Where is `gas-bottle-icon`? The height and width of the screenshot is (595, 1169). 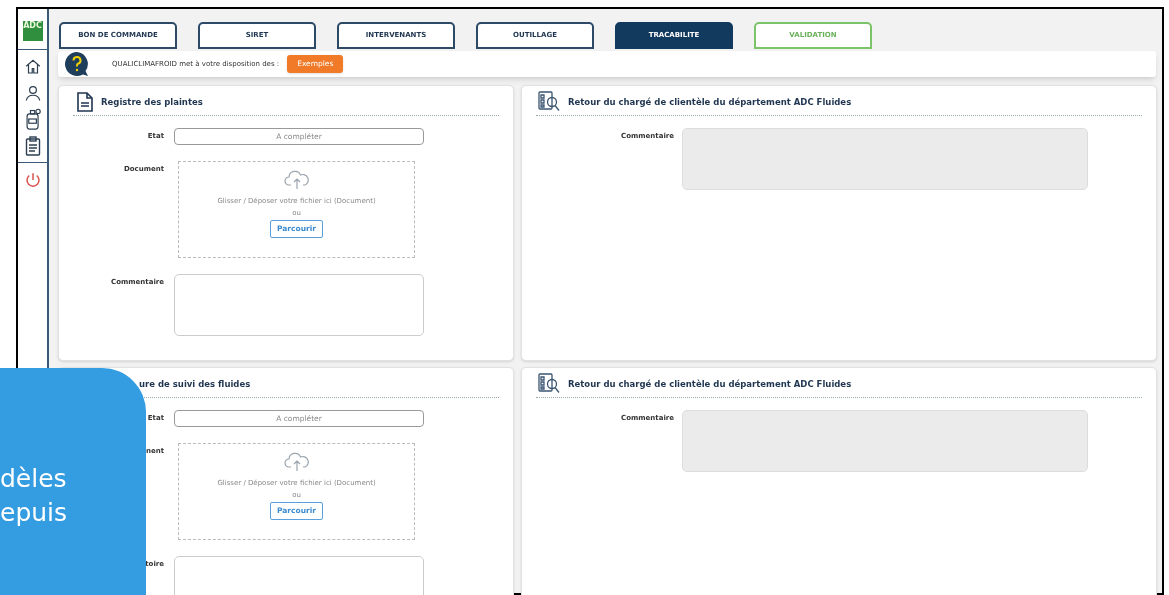
gas-bottle-icon is located at coordinates (32, 119).